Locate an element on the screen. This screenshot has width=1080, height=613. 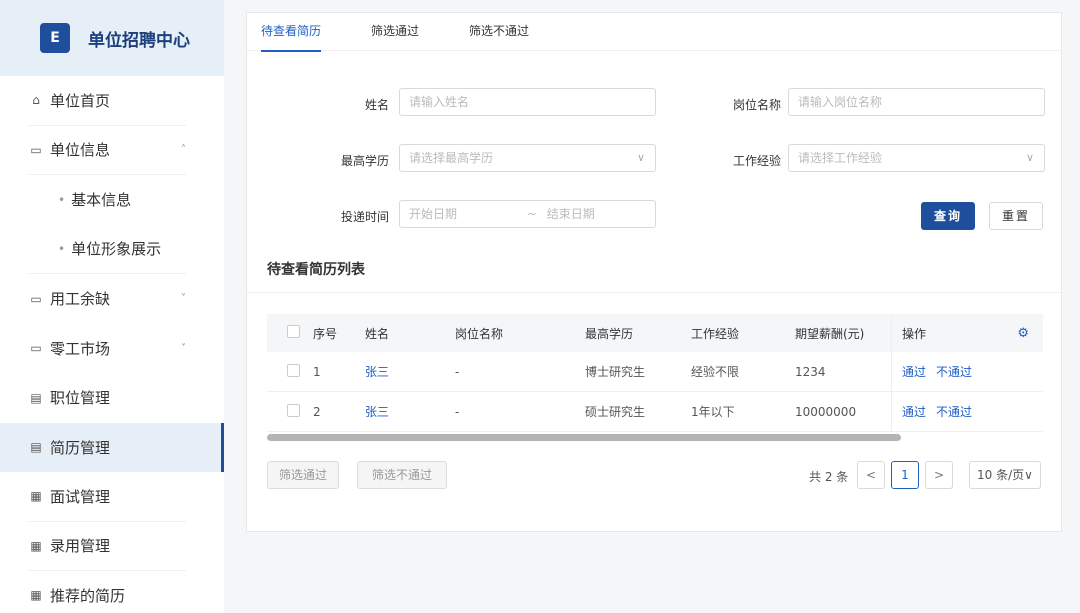
bulk-pass-button: 筛选通过 is located at coordinates (303, 475).